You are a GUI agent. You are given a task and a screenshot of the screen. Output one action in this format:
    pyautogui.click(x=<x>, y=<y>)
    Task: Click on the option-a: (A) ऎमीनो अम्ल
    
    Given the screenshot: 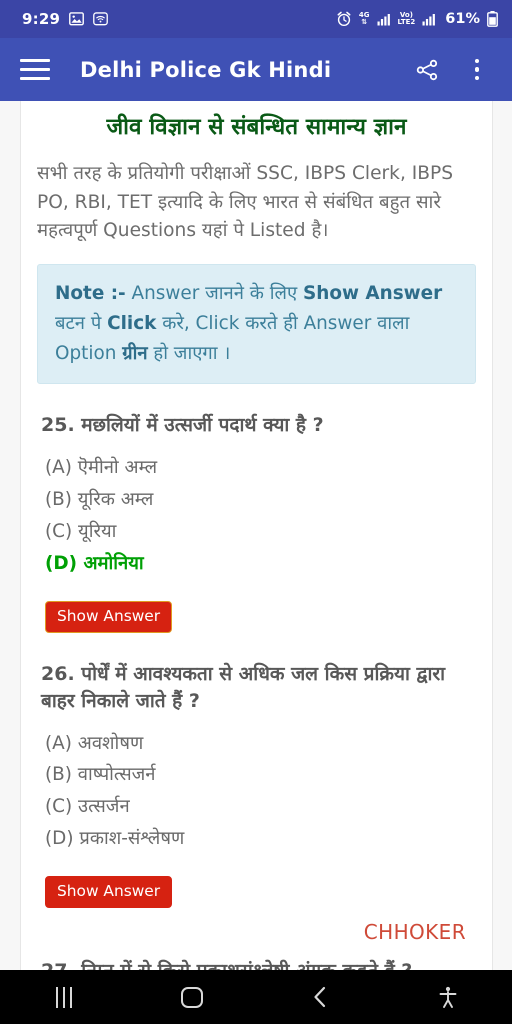 What is the action you would take?
    pyautogui.click(x=260, y=468)
    